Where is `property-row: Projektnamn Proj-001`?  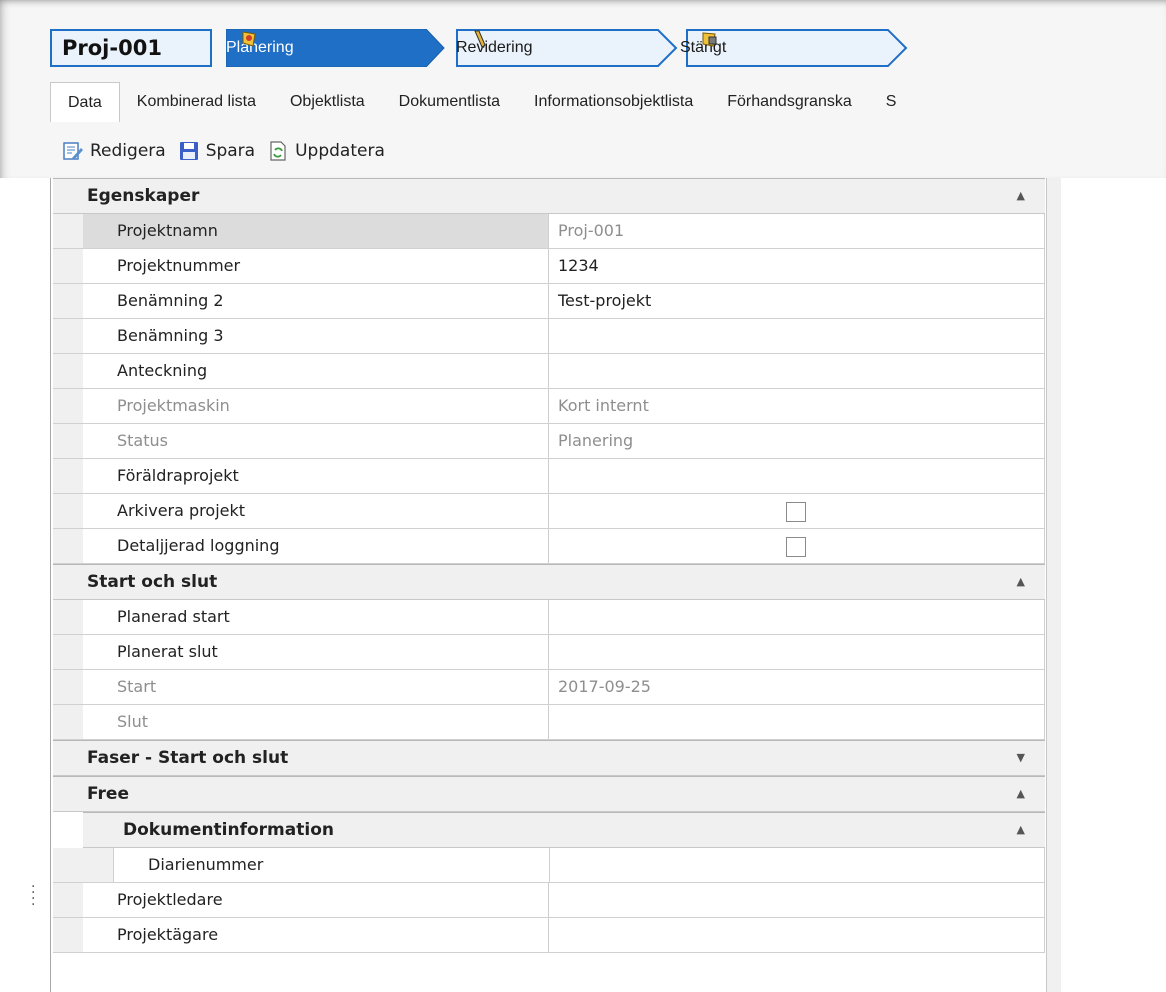
property-row: Projektnamn Proj-001 is located at coordinates (549, 231).